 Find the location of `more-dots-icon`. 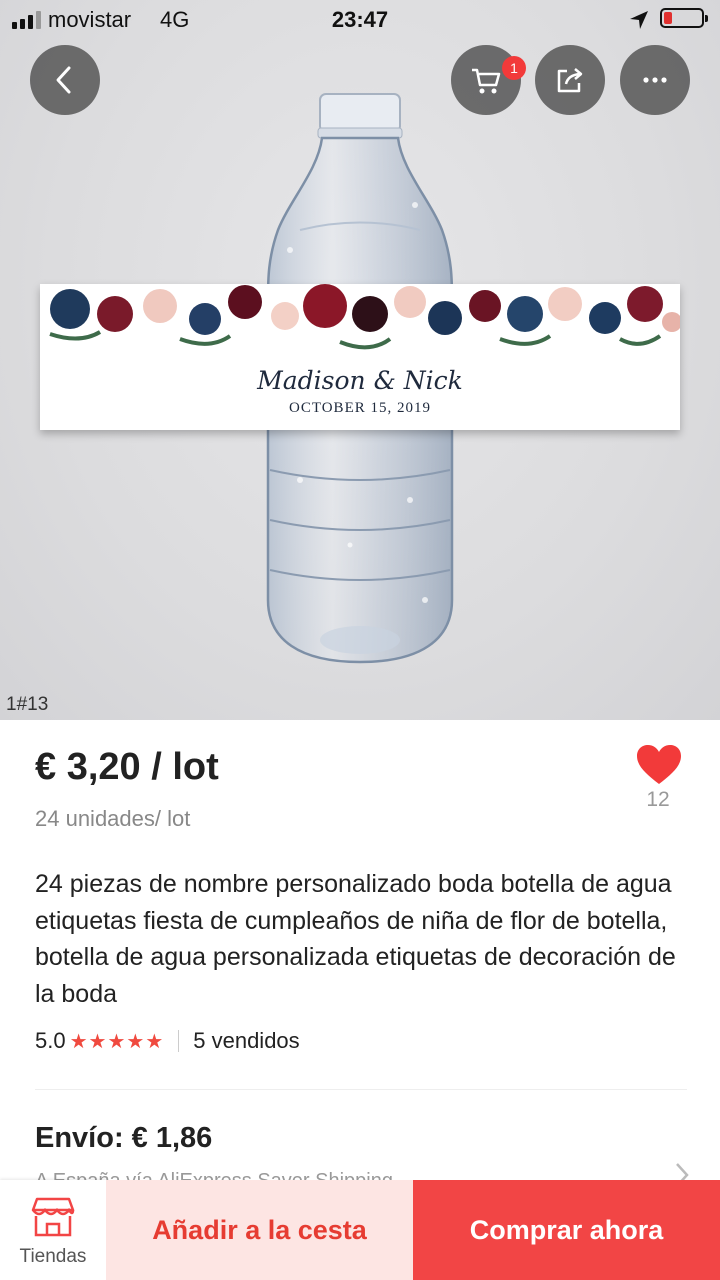

more-dots-icon is located at coordinates (655, 80).